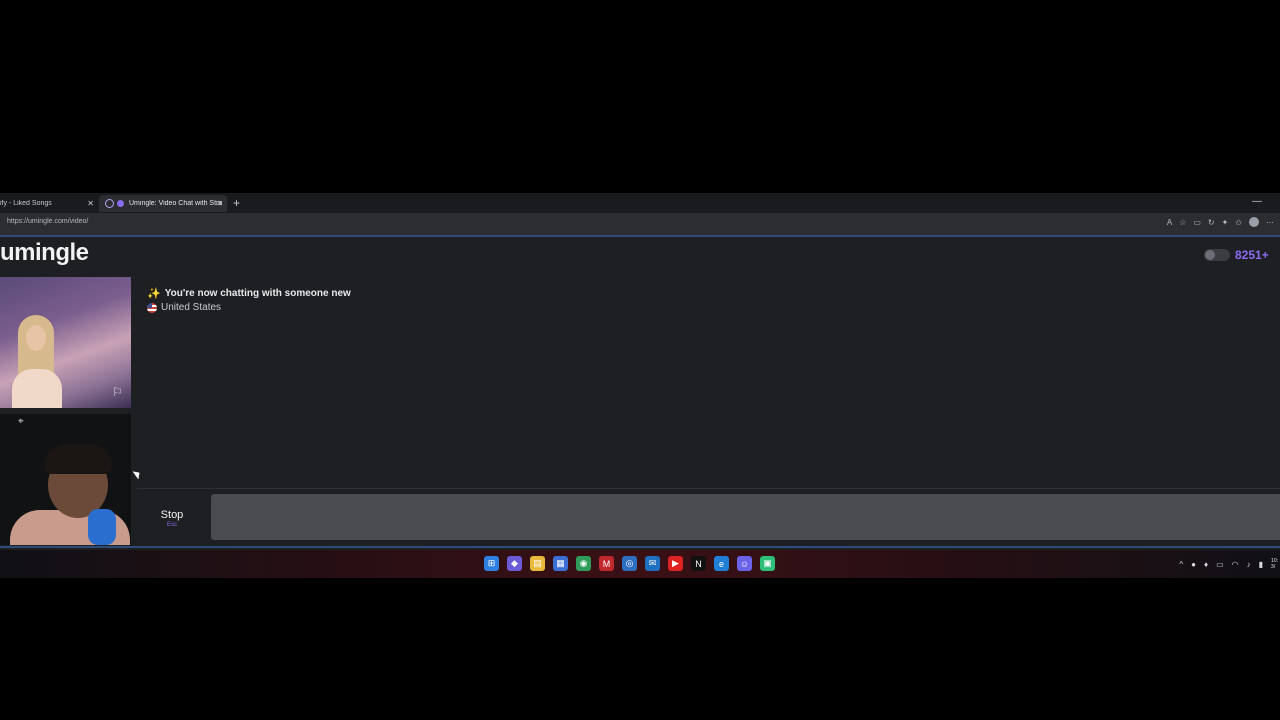 Image resolution: width=1280 pixels, height=720 pixels. Describe the element at coordinates (1169, 222) in the screenshot. I see `read-aloud-icon: A` at that location.